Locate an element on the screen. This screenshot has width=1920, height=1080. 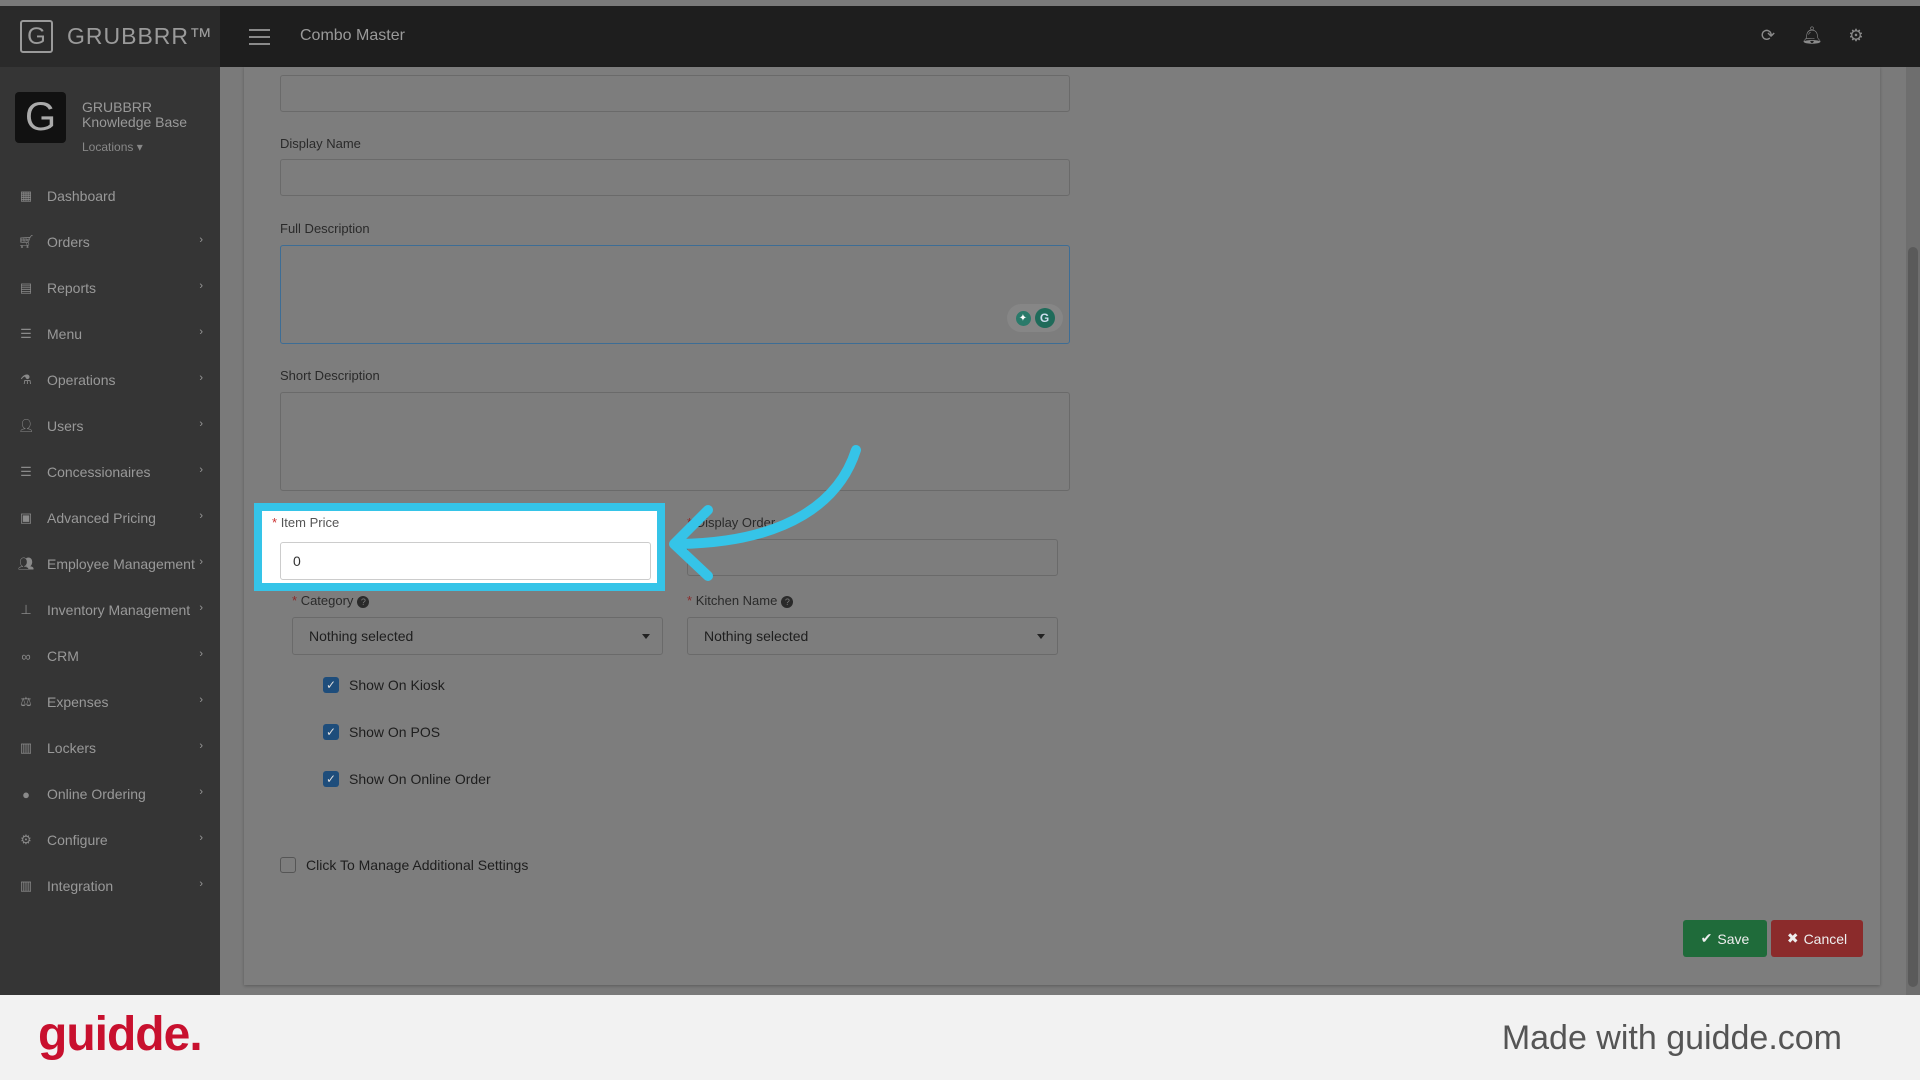
checkbox-label: Show On POS is located at coordinates (395, 732).